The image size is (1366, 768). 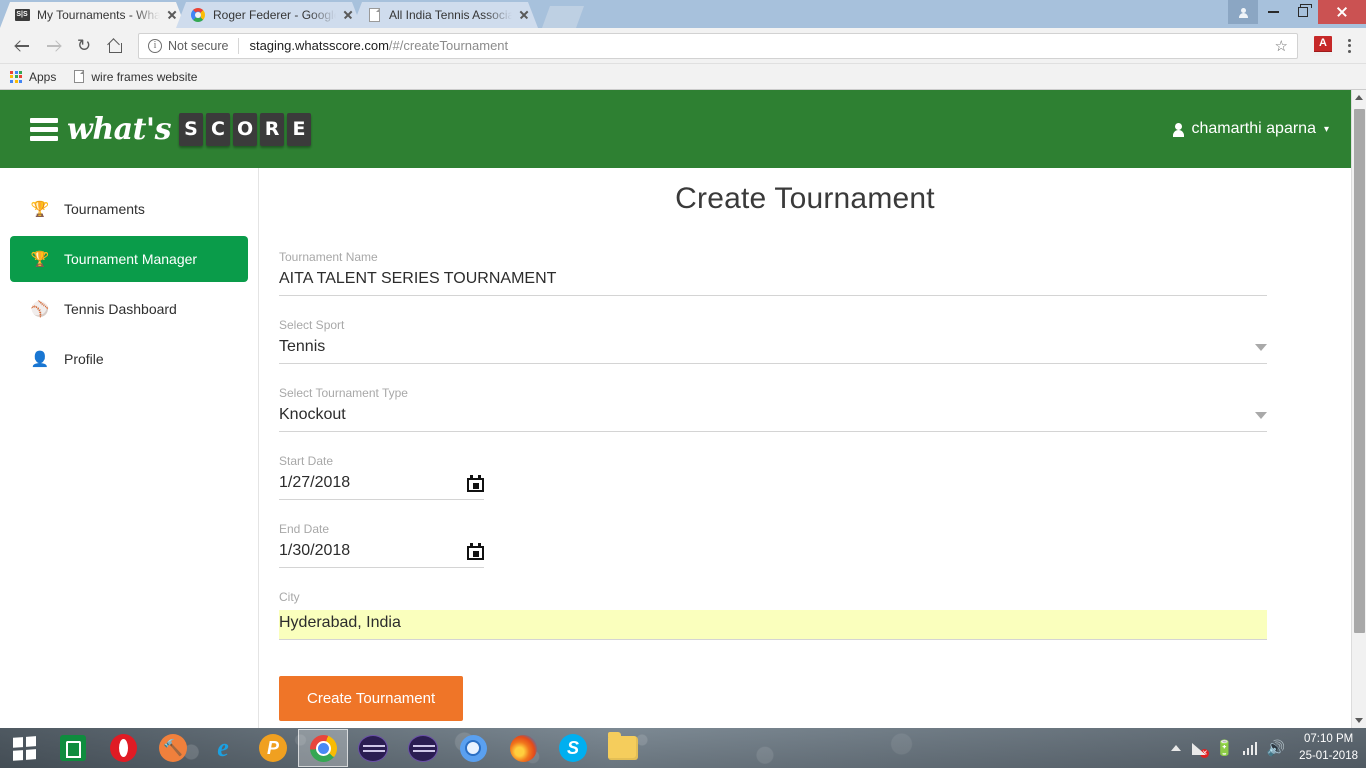 I want to click on sidebar-item-tournament-manager: 🏆 Tournament Manager, so click(x=129, y=259).